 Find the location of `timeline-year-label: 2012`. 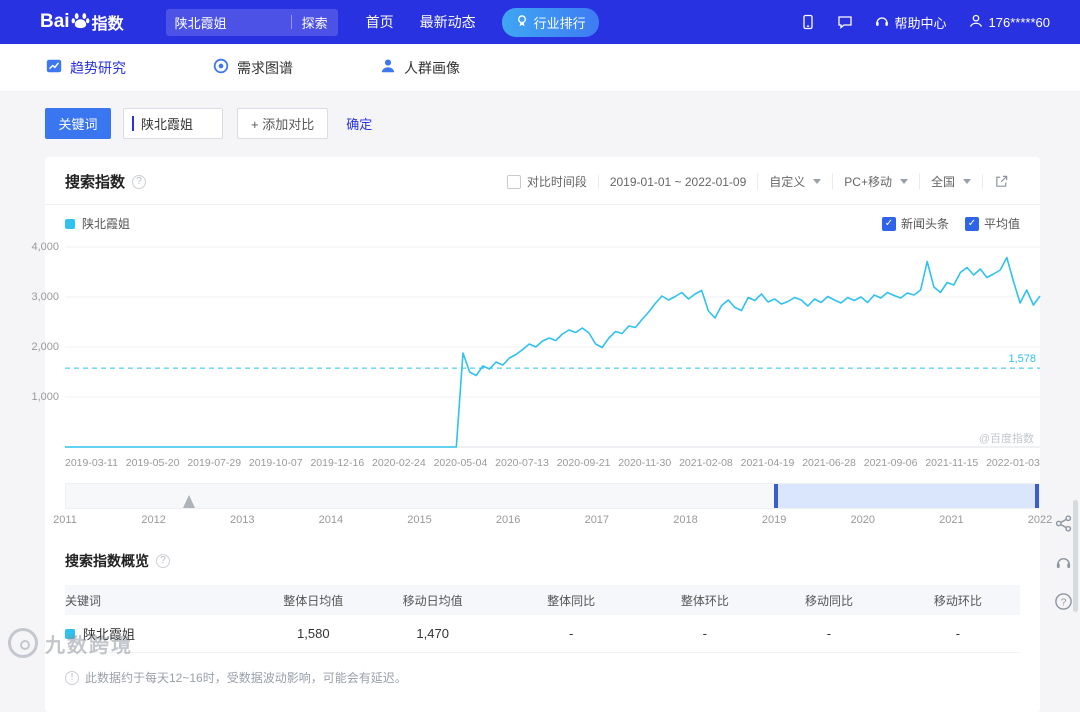

timeline-year-label: 2012 is located at coordinates (153, 520).